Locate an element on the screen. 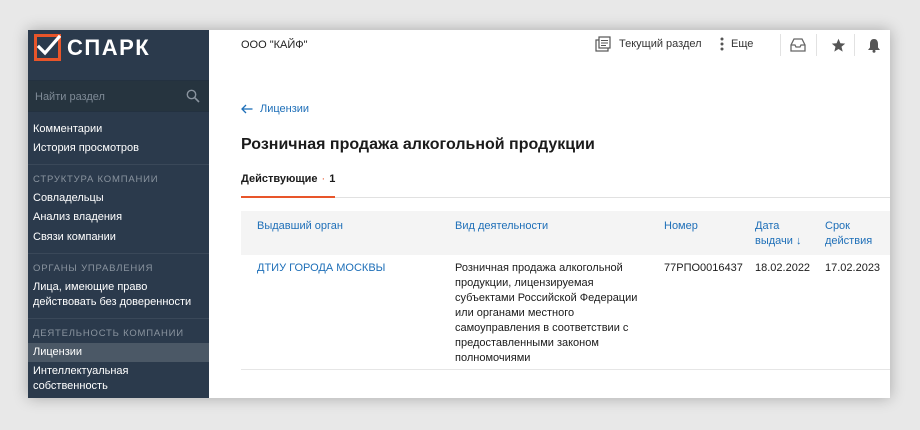 The image size is (920, 430). current-section-label: Текущий раздел is located at coordinates (660, 44).